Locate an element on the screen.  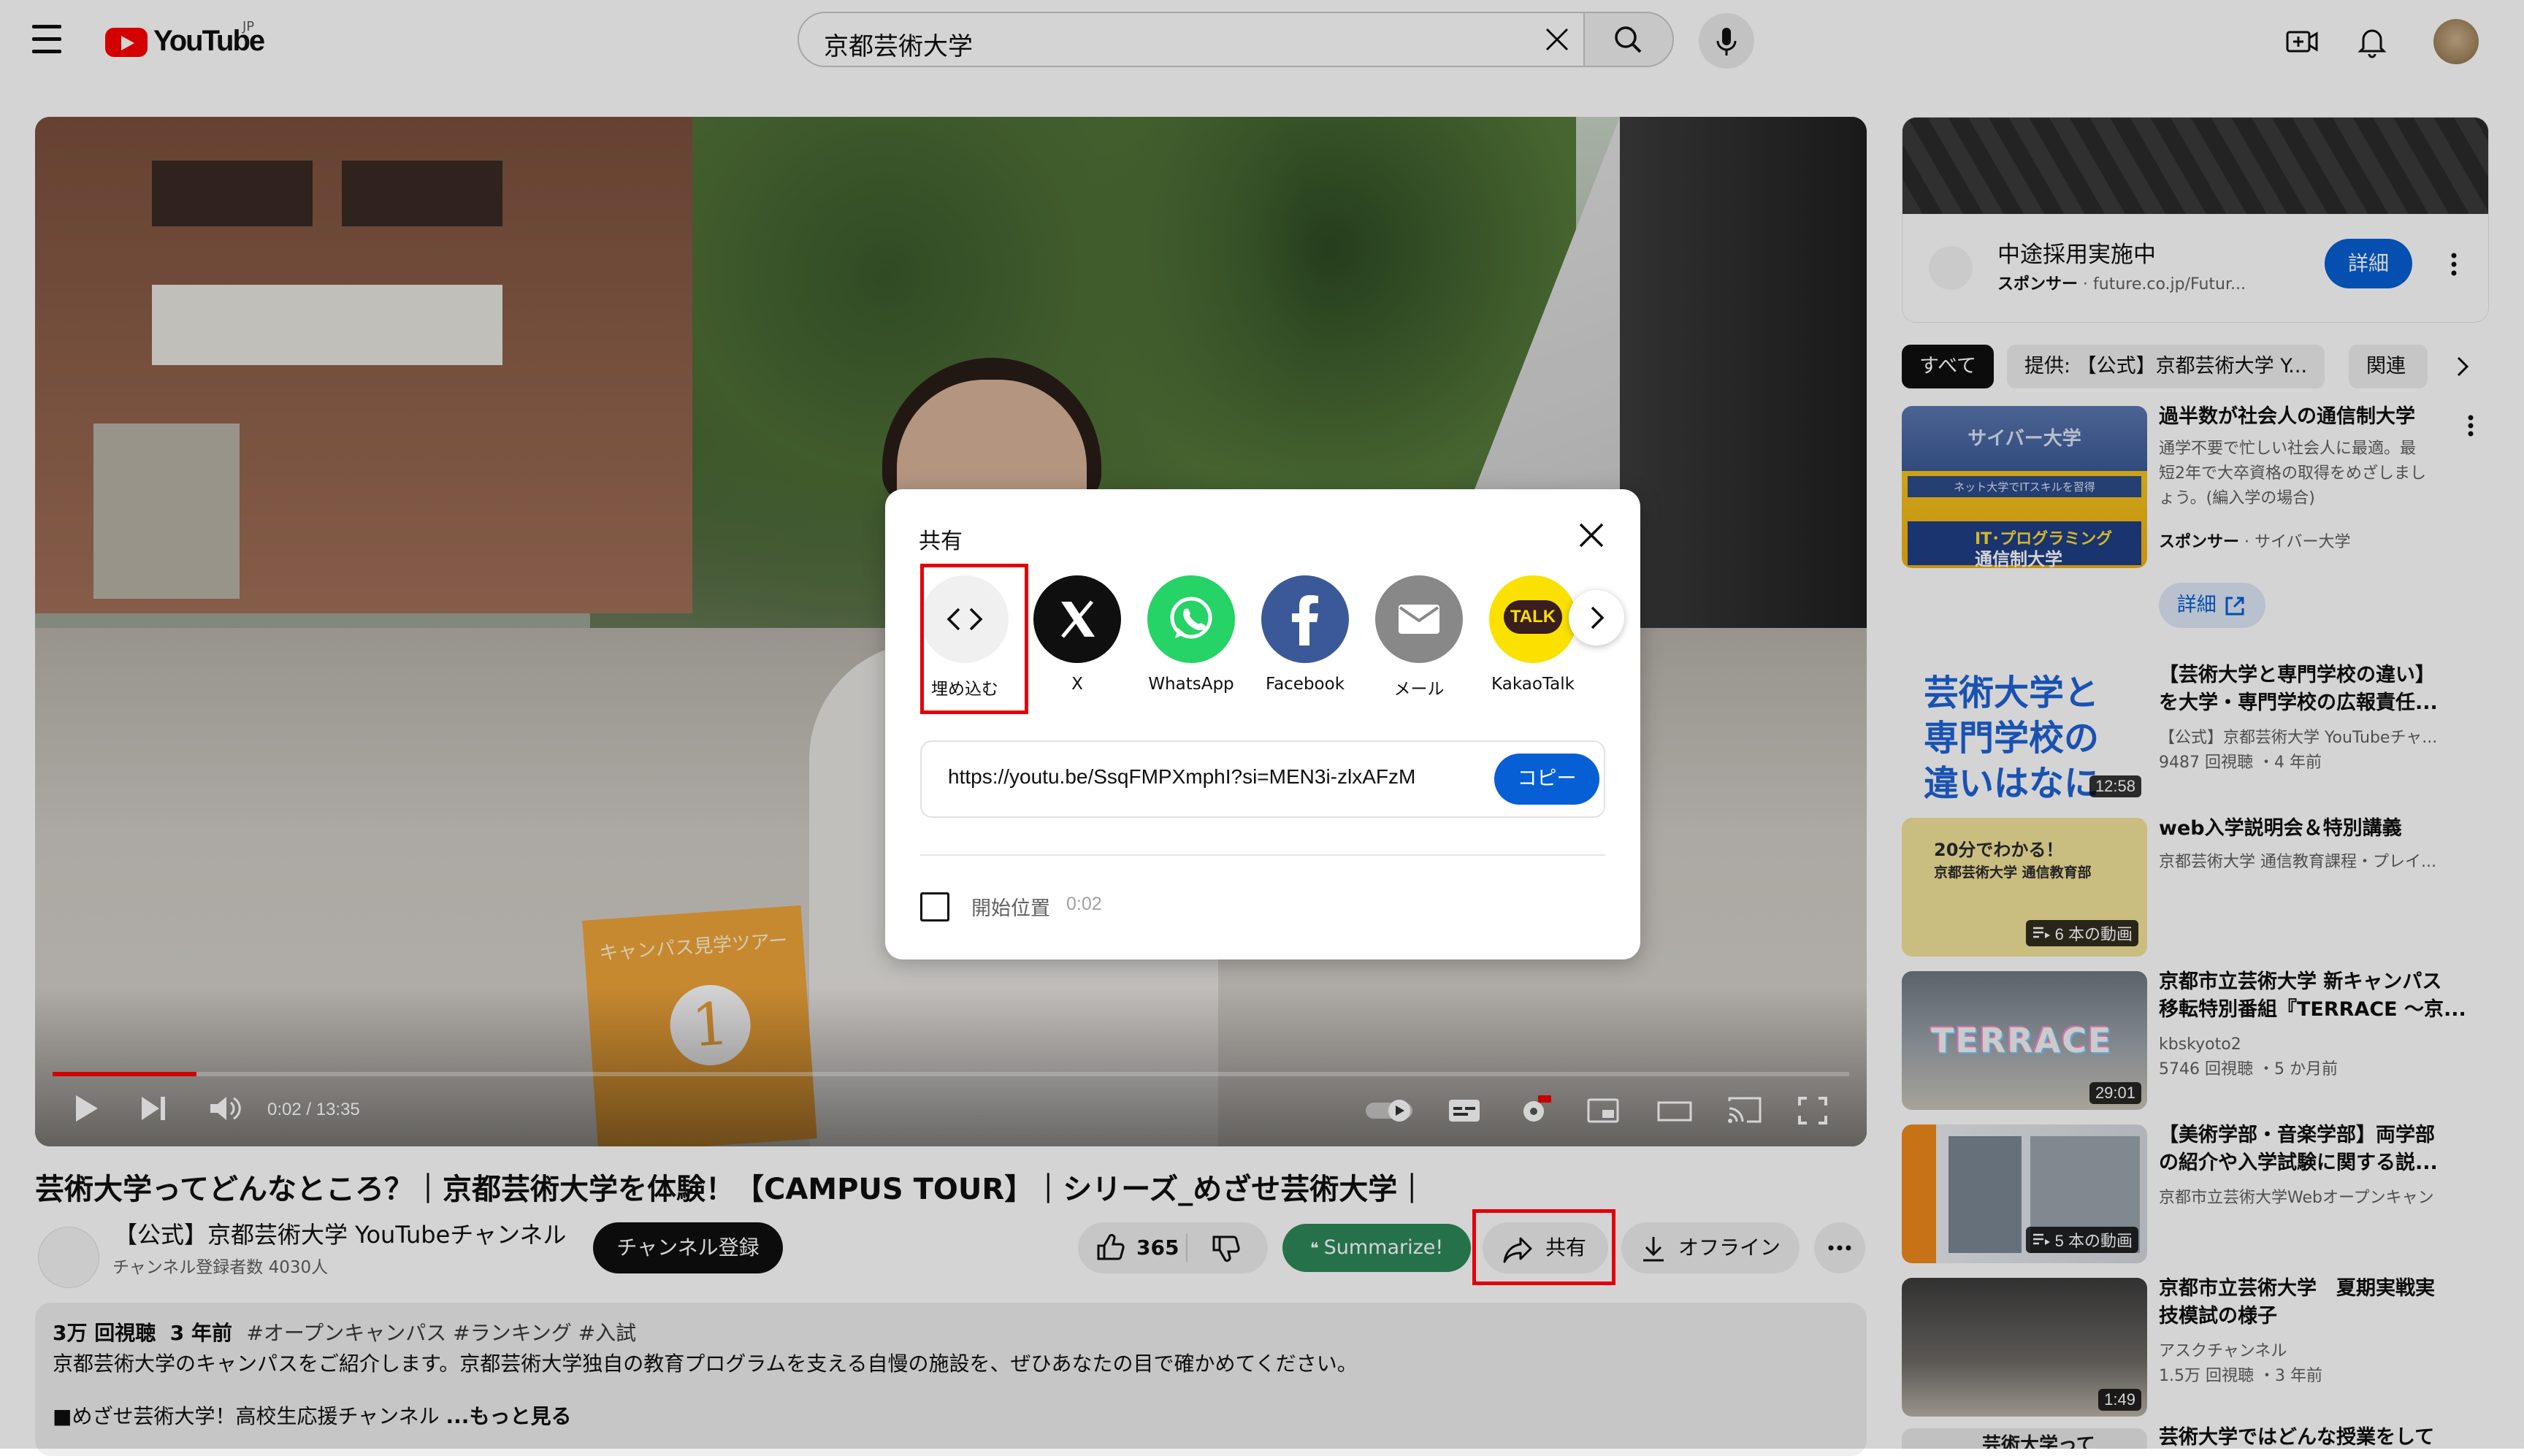
mail-icon is located at coordinates (1419, 619).